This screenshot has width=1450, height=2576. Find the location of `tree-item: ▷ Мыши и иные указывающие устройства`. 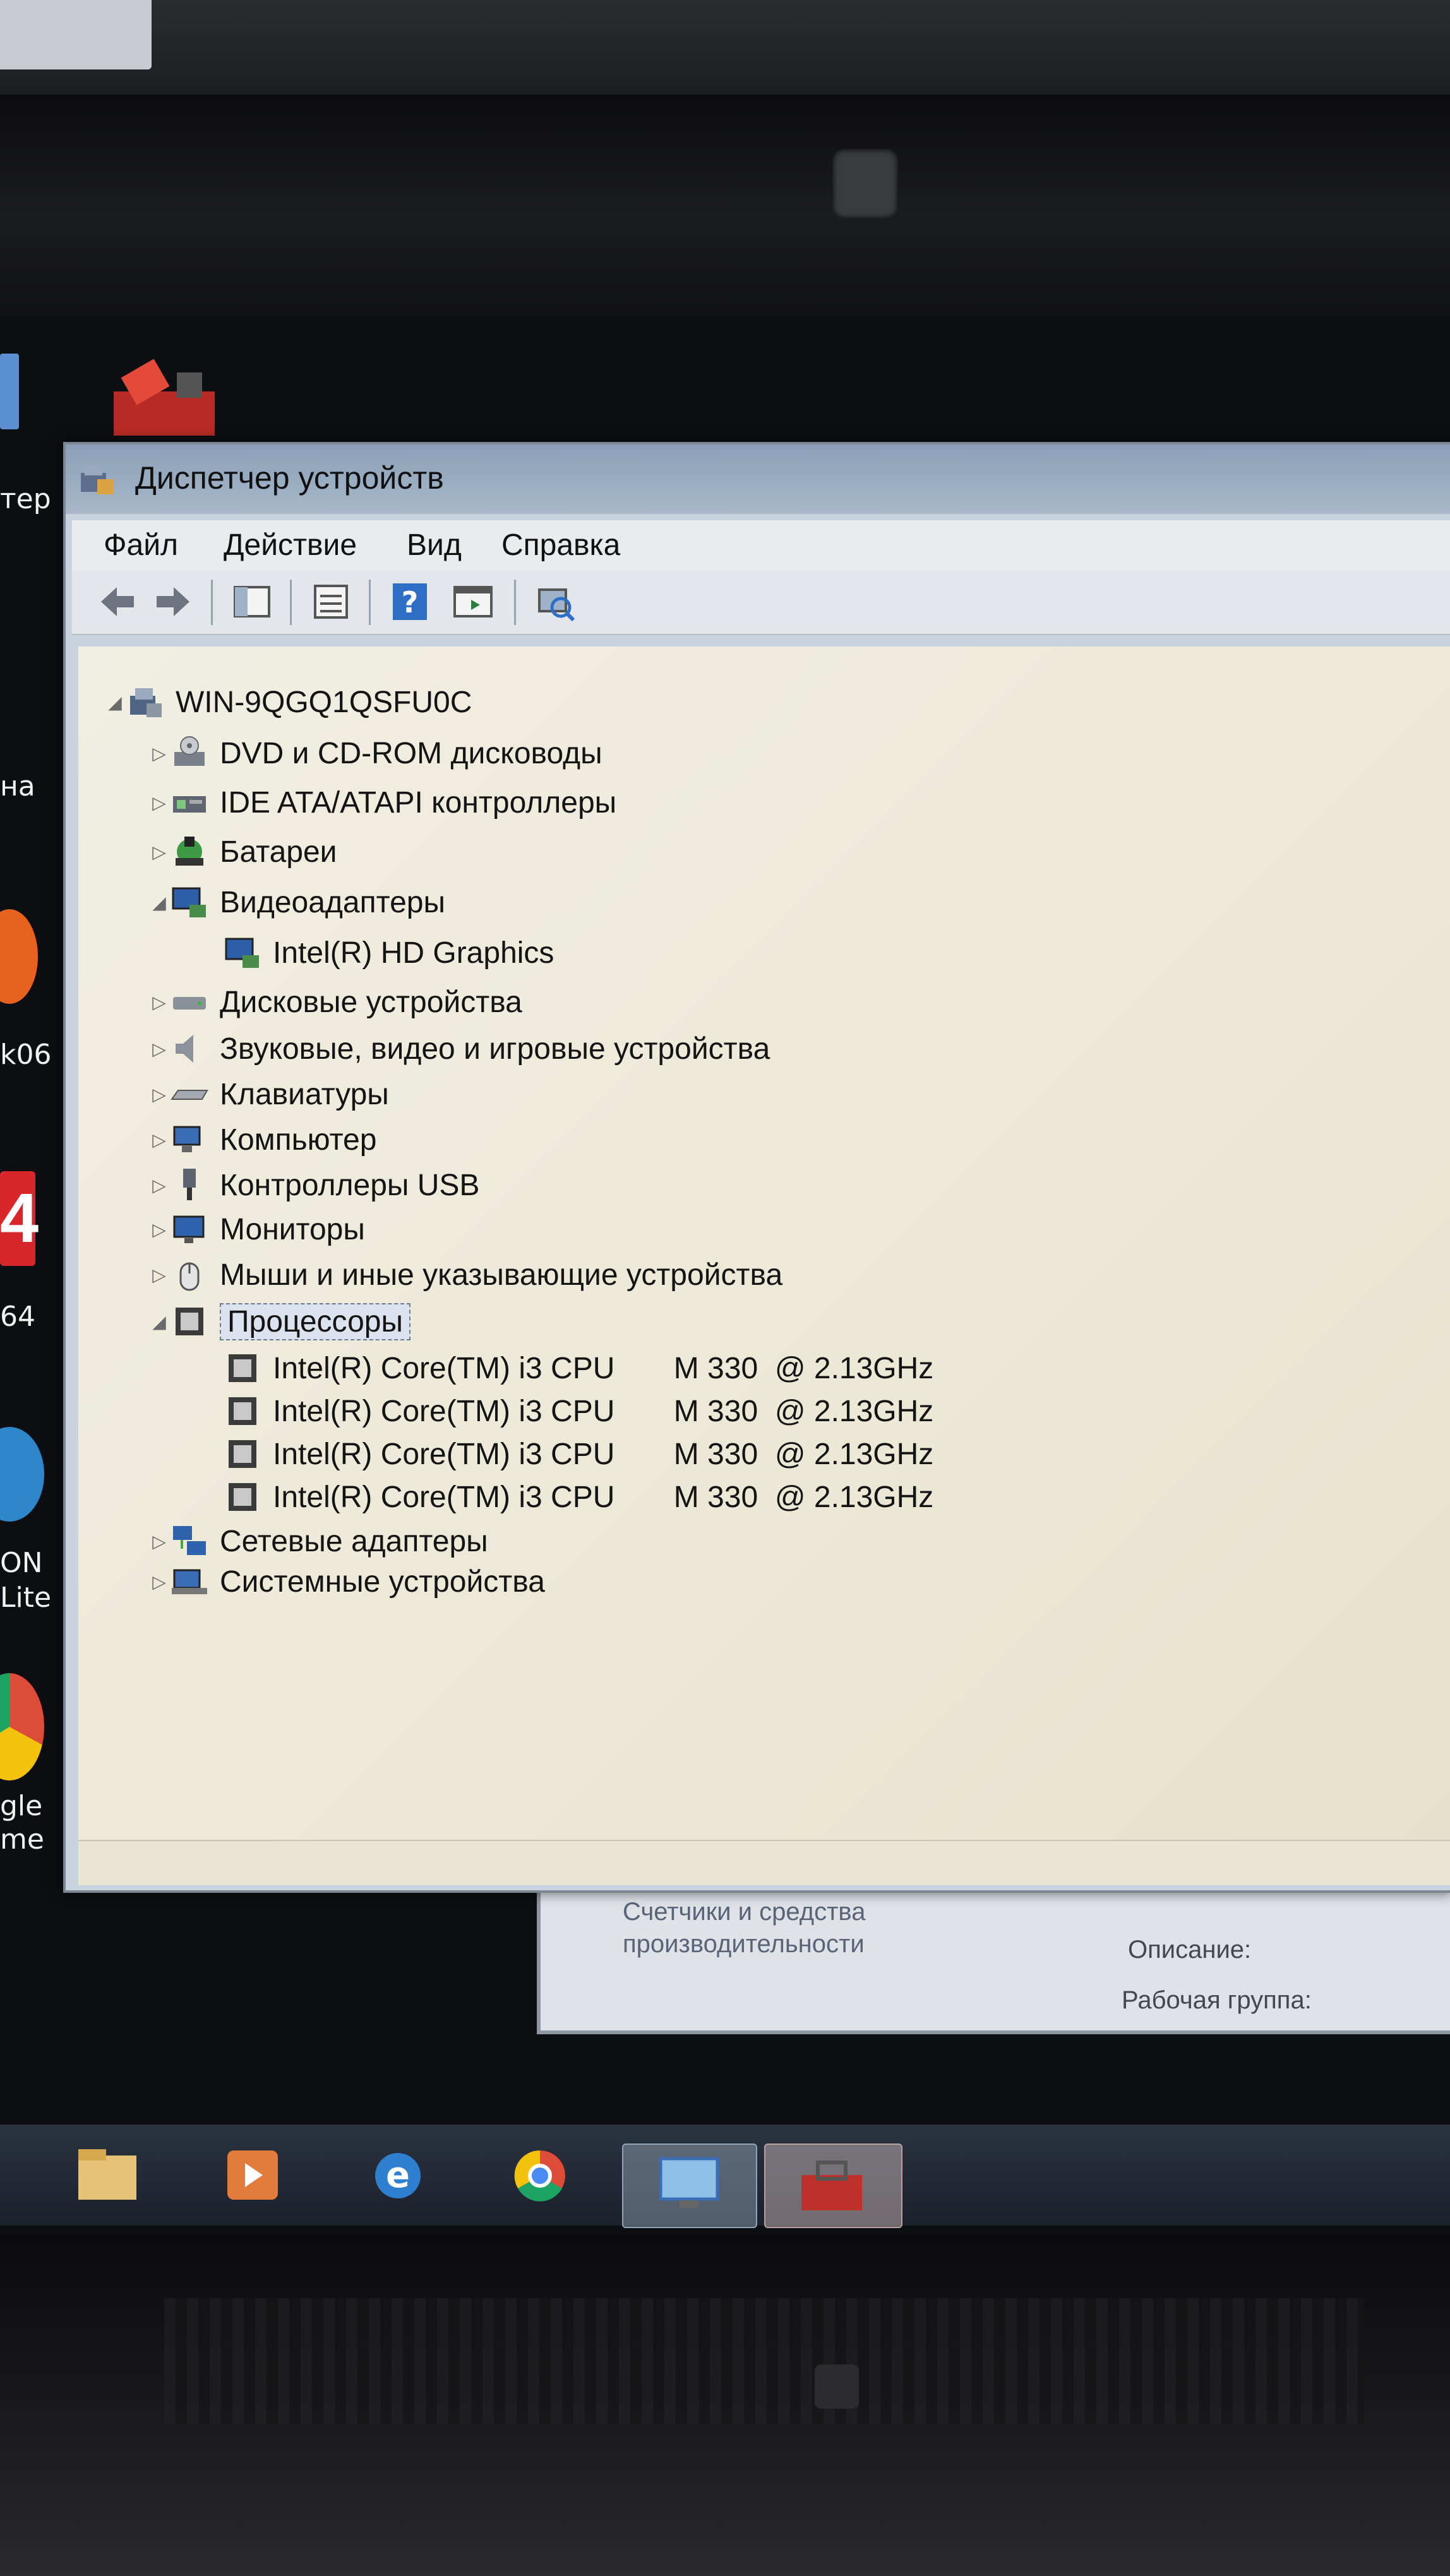

tree-item: ▷ Мыши и иные указывающие устройства is located at coordinates (465, 1275).